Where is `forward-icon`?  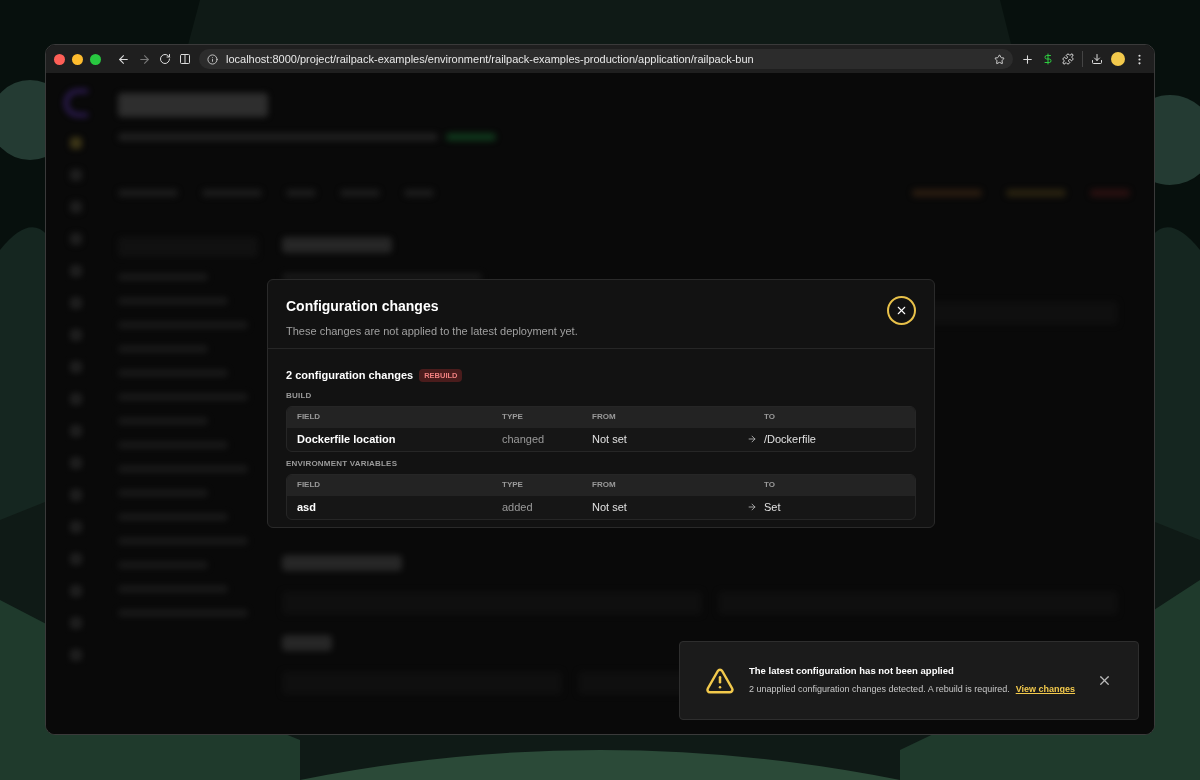
forward-icon is located at coordinates (144, 59).